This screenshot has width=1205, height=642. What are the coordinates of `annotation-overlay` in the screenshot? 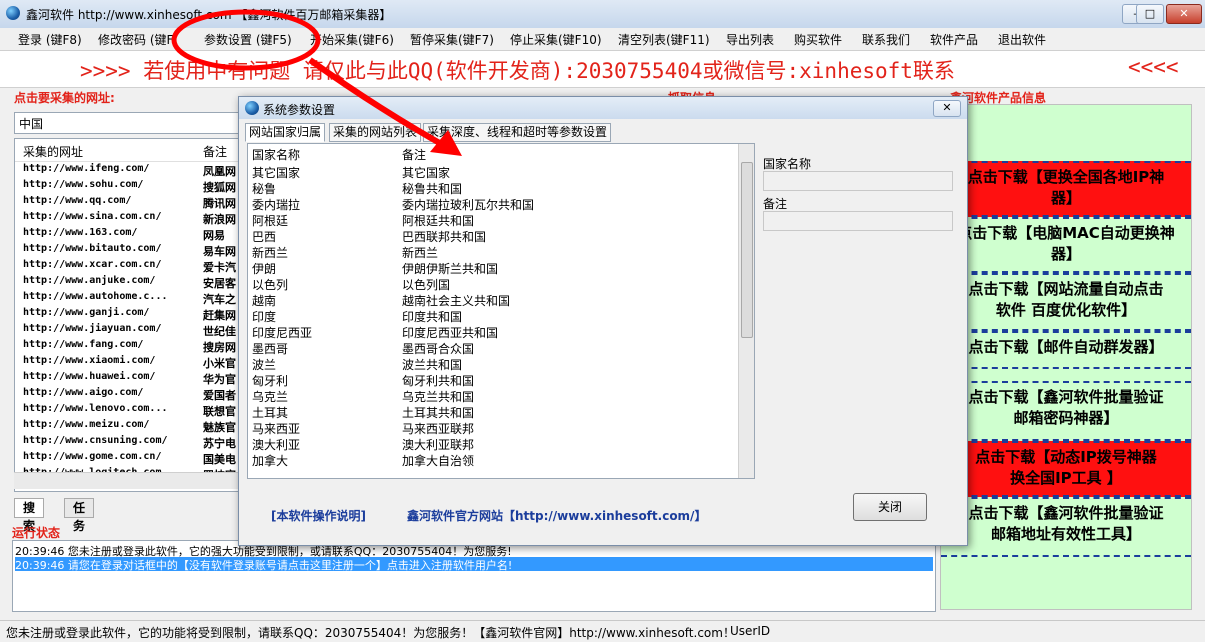 It's located at (316, 82).